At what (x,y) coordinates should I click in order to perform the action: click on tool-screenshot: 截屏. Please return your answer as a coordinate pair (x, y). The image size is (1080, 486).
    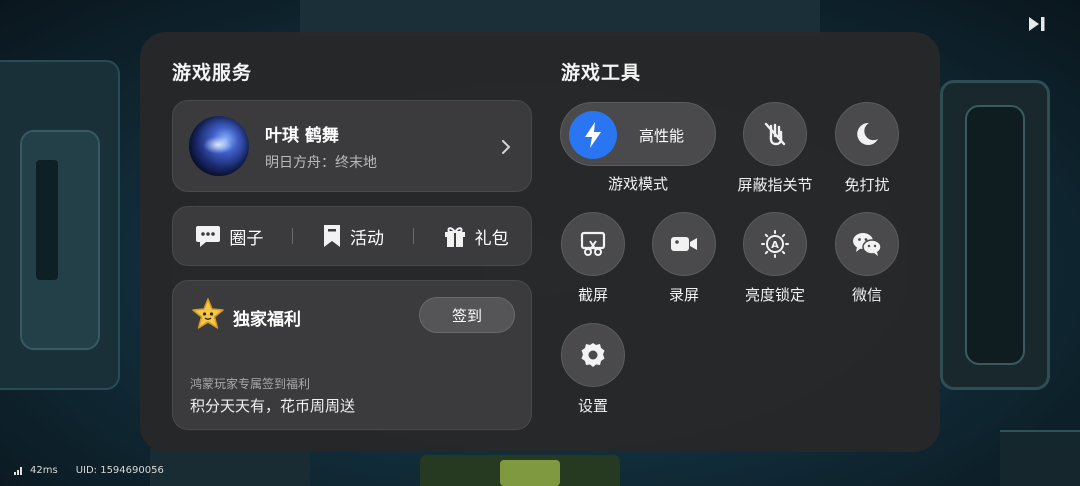
    Looking at the image, I should click on (593, 258).